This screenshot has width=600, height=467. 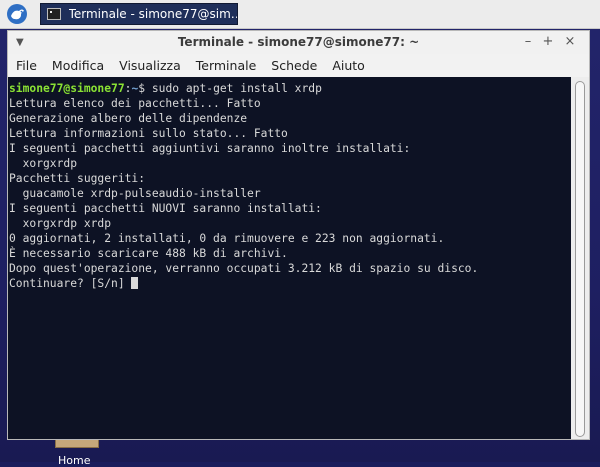 What do you see at coordinates (528, 41) in the screenshot?
I see `minimize-button: –` at bounding box center [528, 41].